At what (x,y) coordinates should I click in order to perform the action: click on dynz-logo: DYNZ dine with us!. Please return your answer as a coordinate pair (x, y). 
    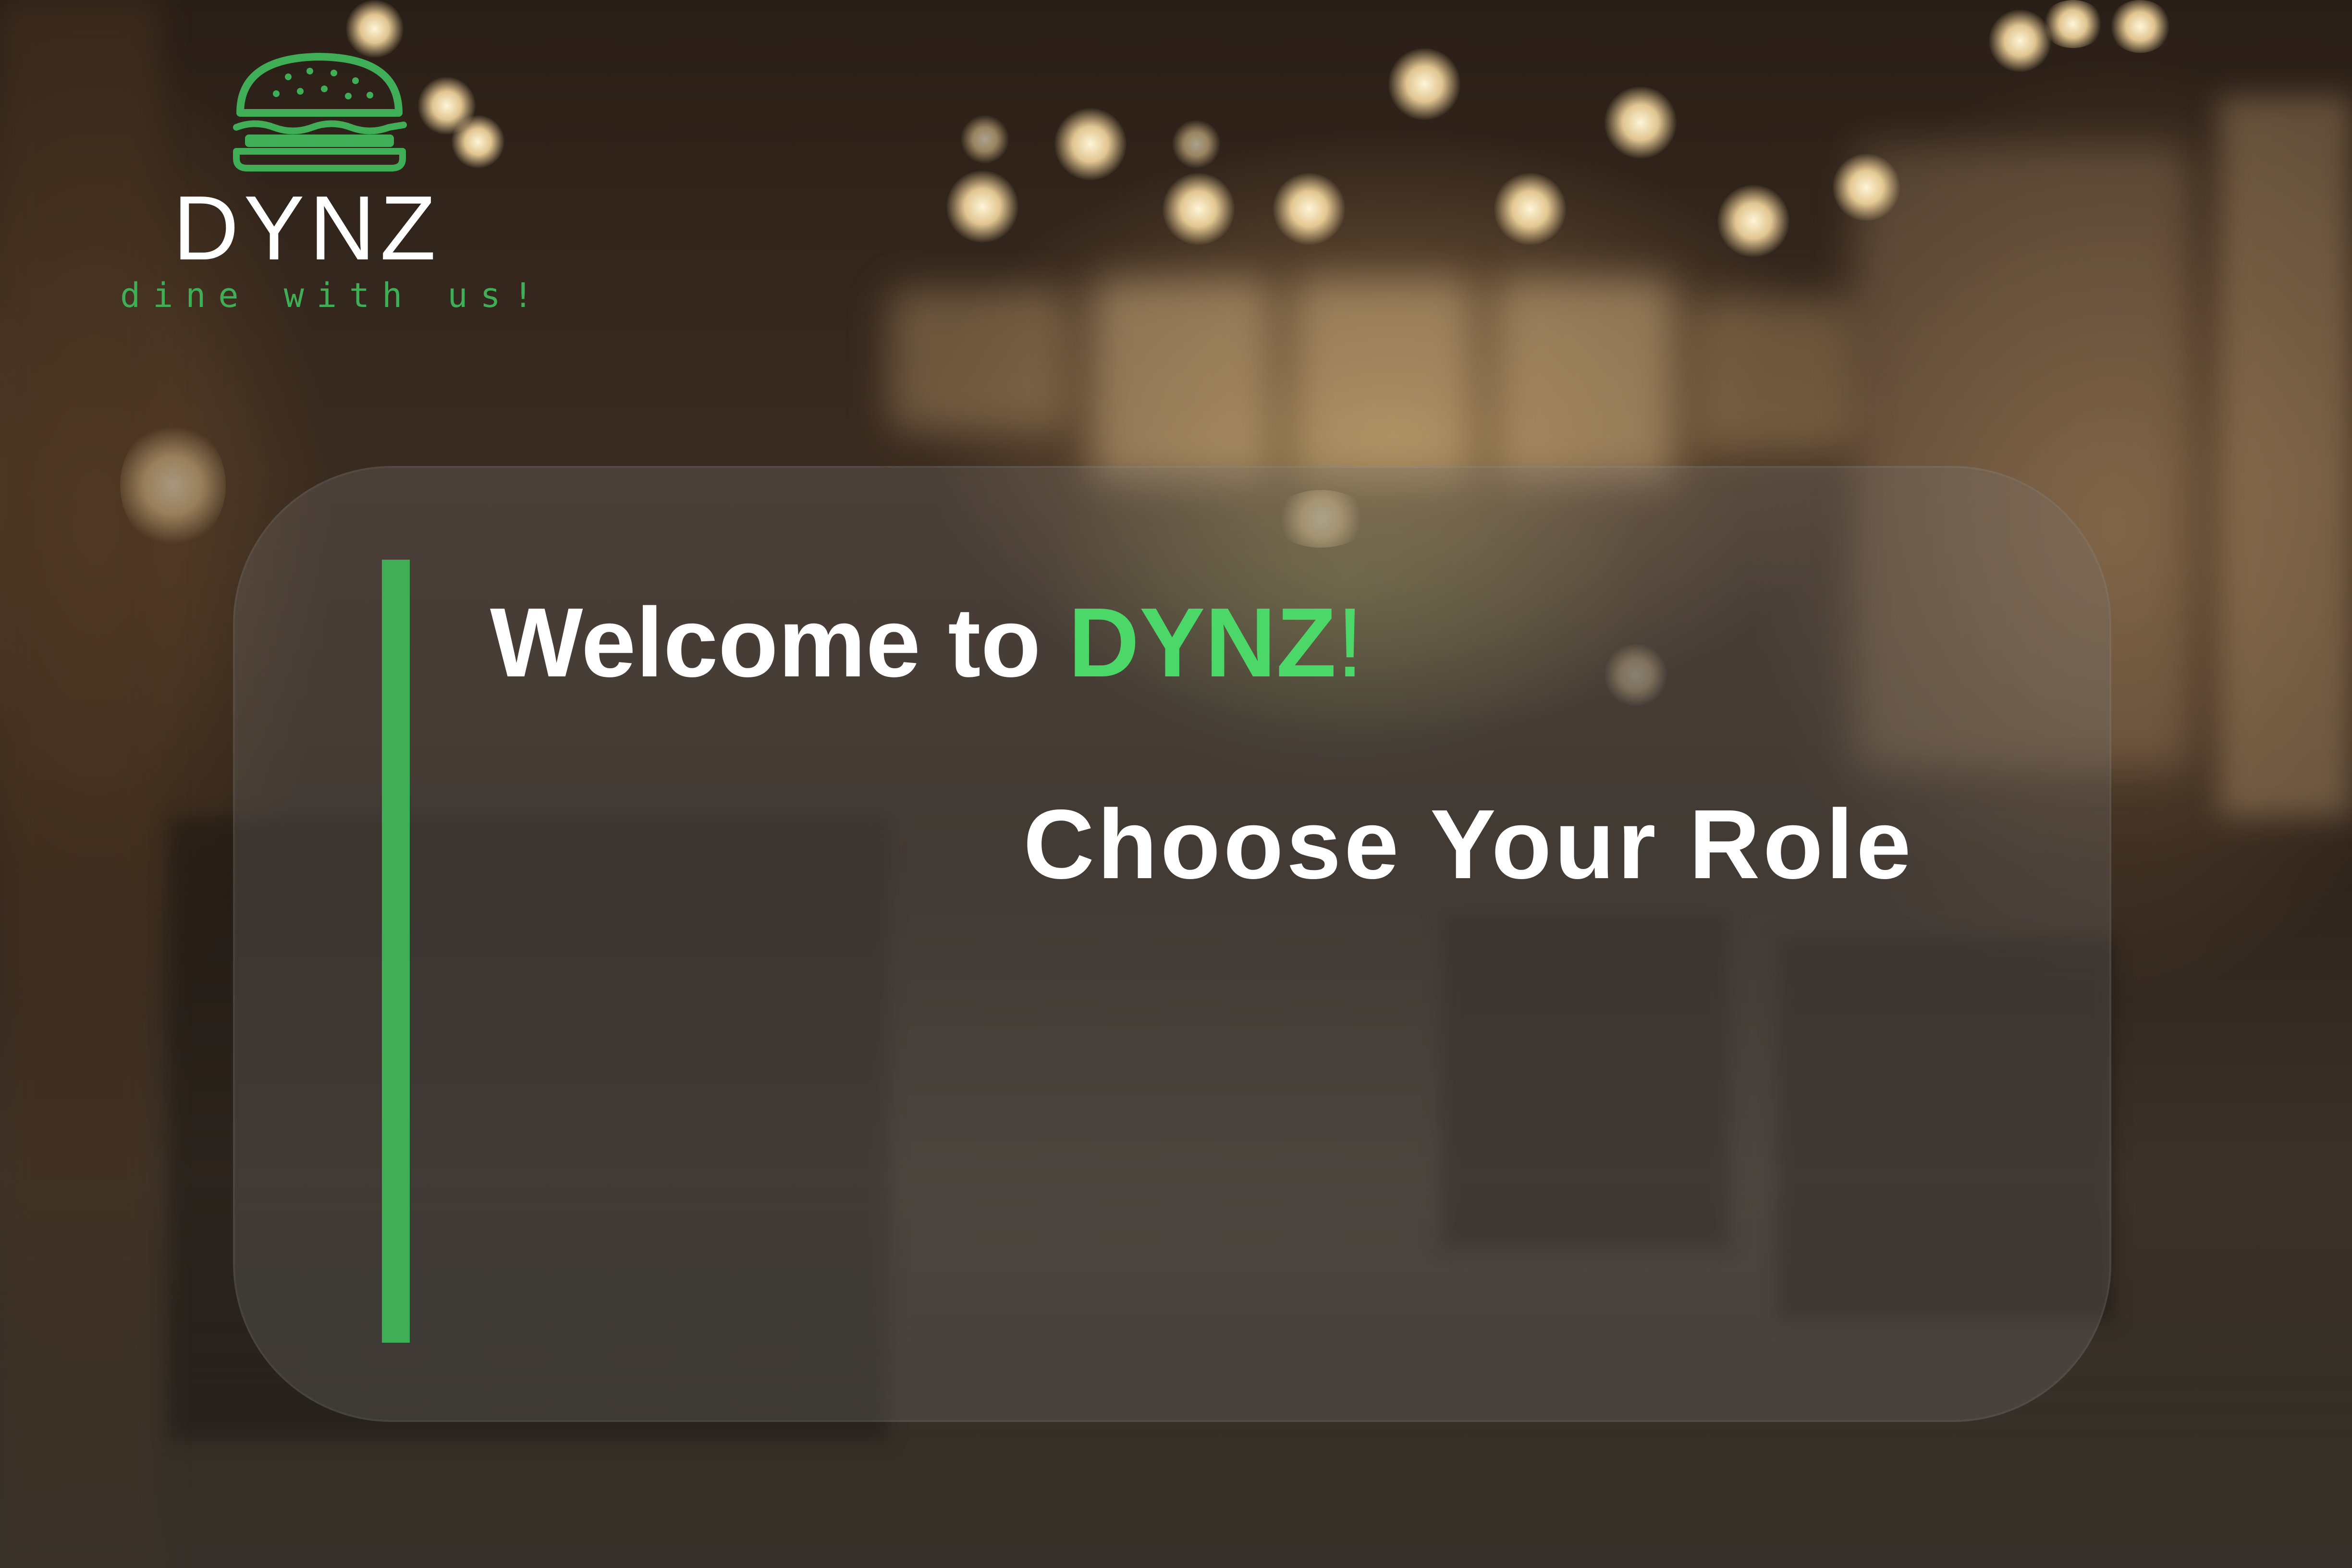
    Looking at the image, I should click on (327, 192).